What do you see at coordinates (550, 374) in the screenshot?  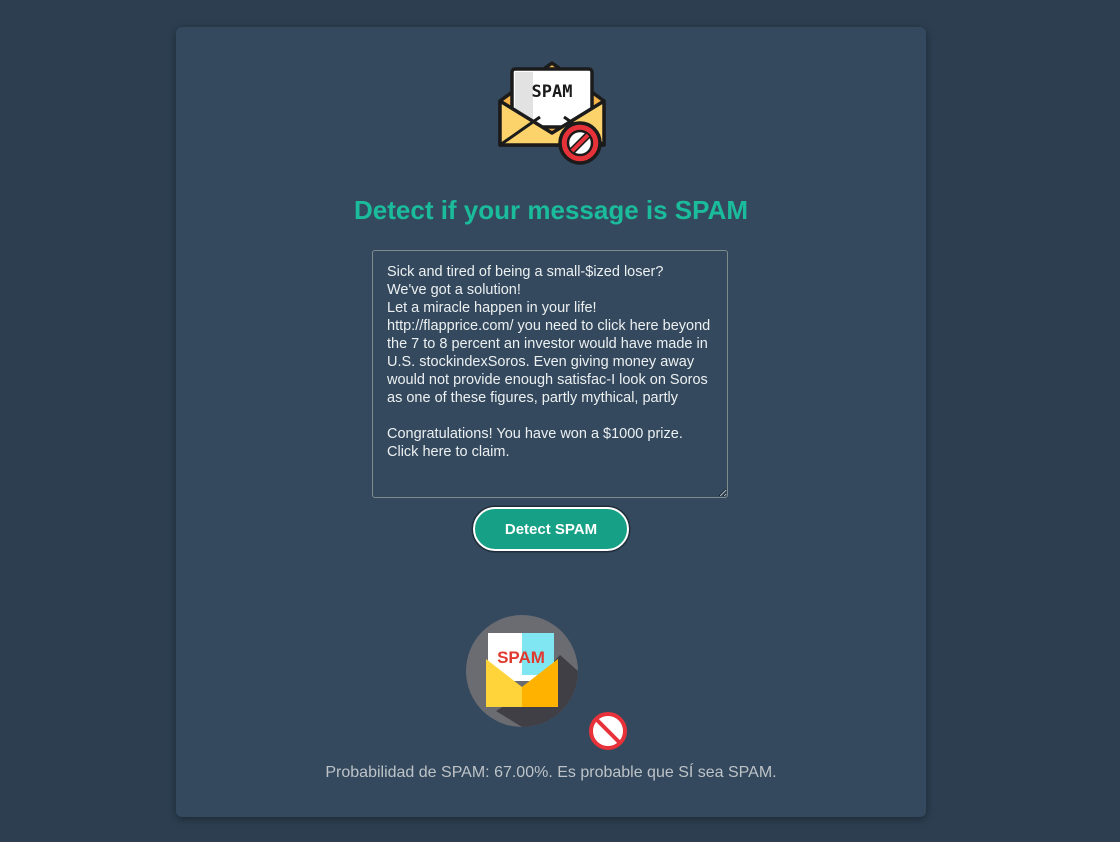 I see `message-input` at bounding box center [550, 374].